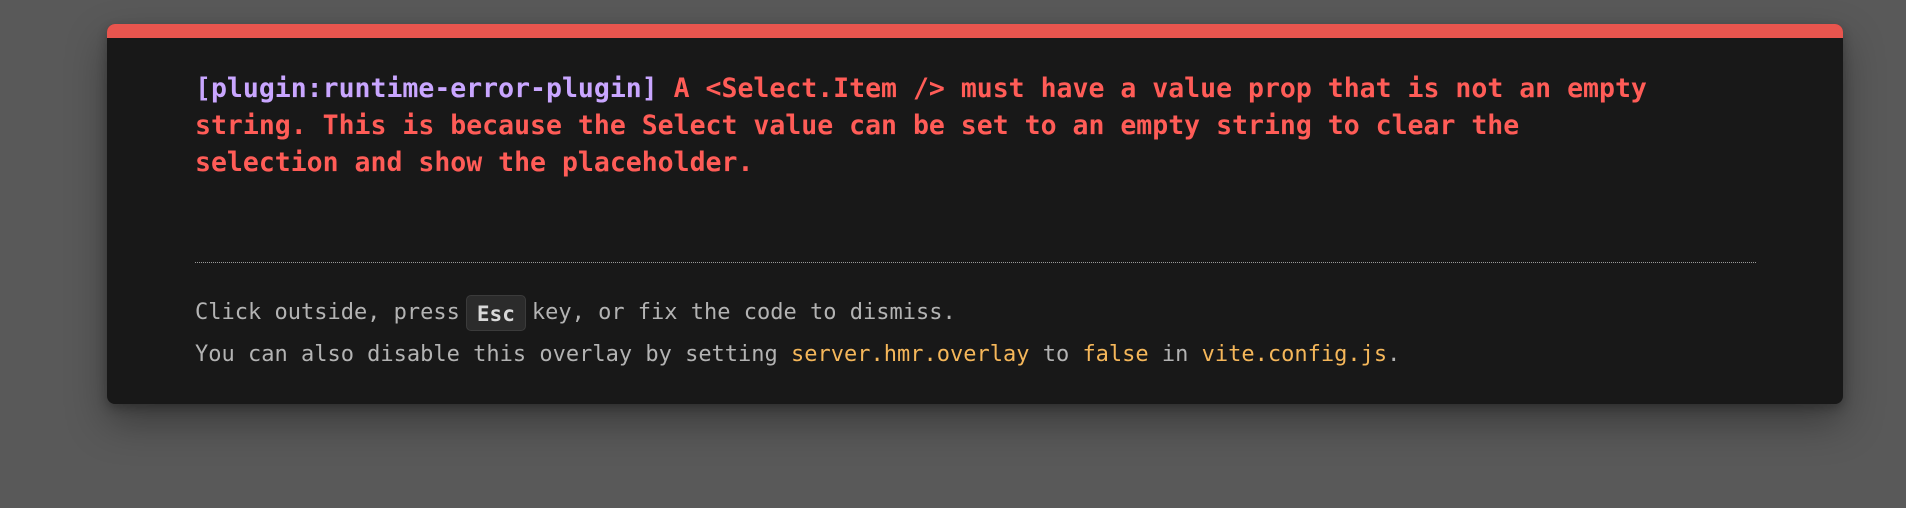 The image size is (1906, 508). What do you see at coordinates (327, 312) in the screenshot?
I see `tip-text-before-key: Click outside, press` at bounding box center [327, 312].